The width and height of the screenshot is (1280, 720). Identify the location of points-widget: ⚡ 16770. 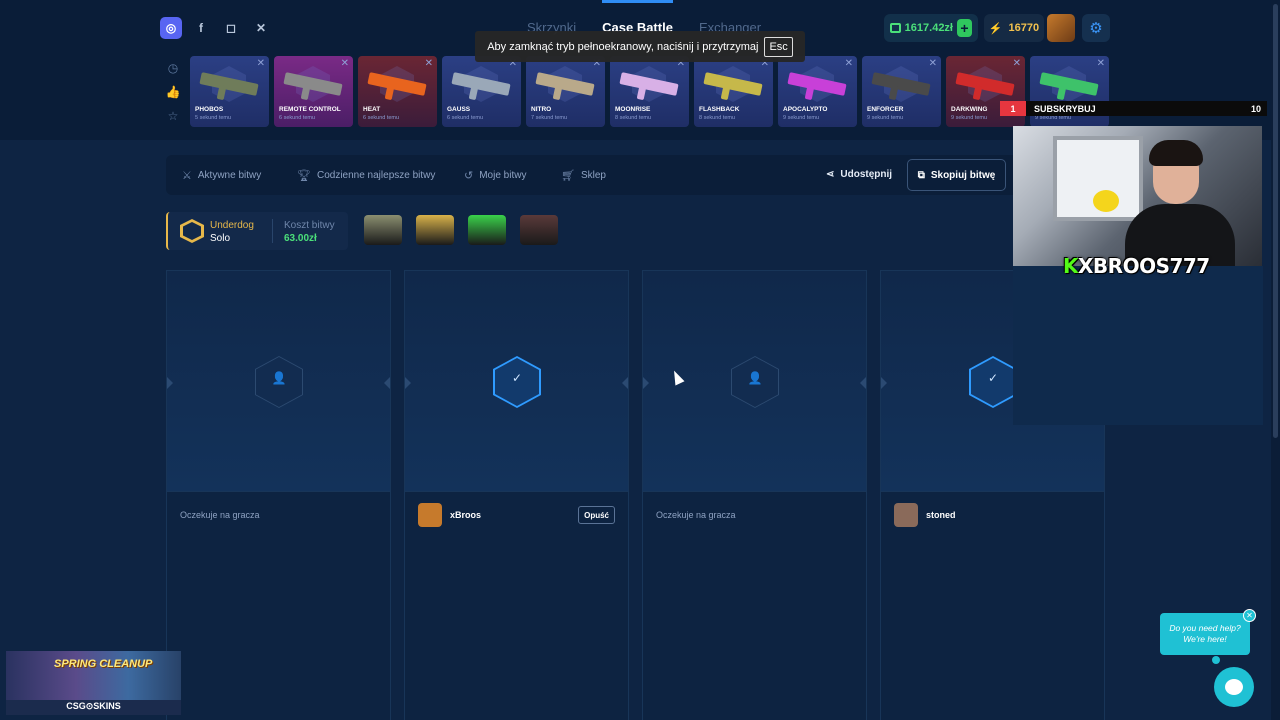
(1014, 28).